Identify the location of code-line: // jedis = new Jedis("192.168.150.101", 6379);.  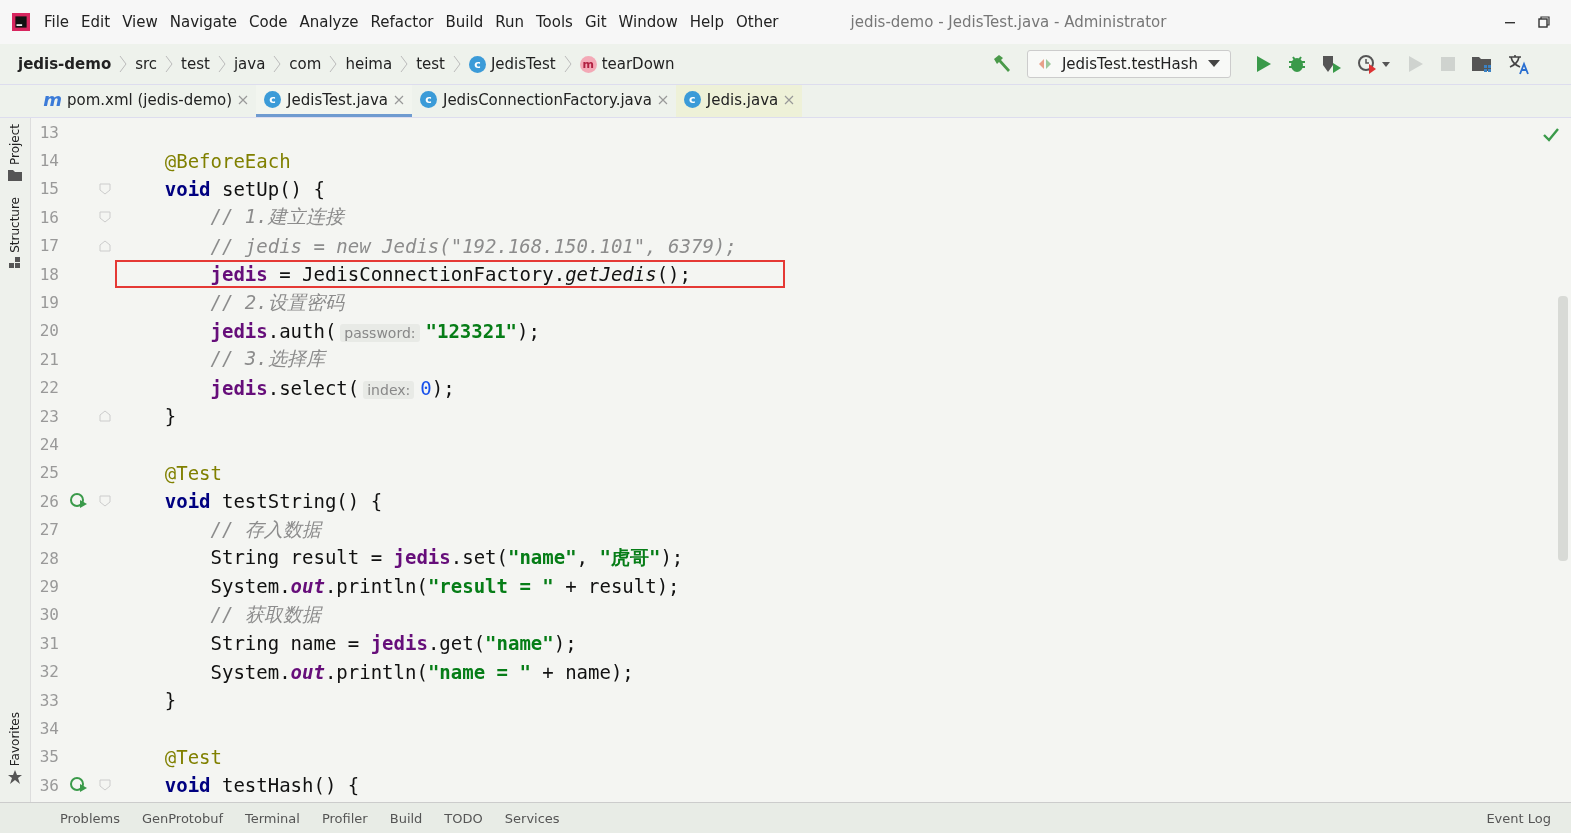
(473, 245).